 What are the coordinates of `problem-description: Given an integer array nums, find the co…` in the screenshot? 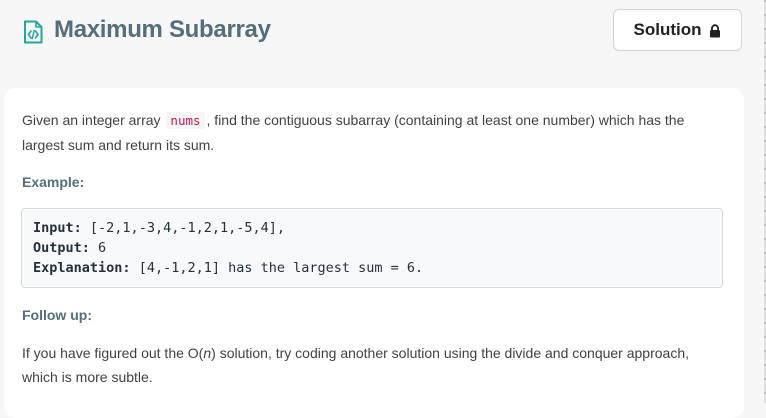 It's located at (372, 132).